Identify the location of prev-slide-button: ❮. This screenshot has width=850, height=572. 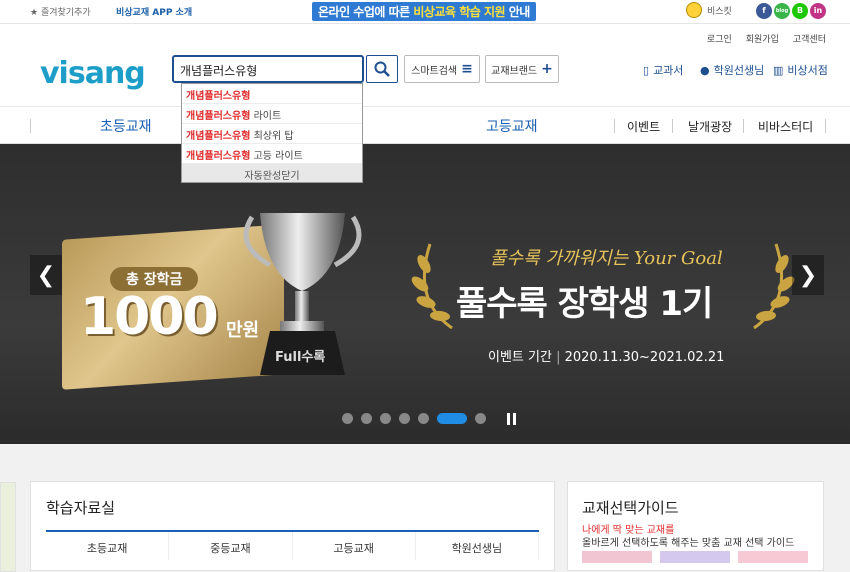
(46, 275).